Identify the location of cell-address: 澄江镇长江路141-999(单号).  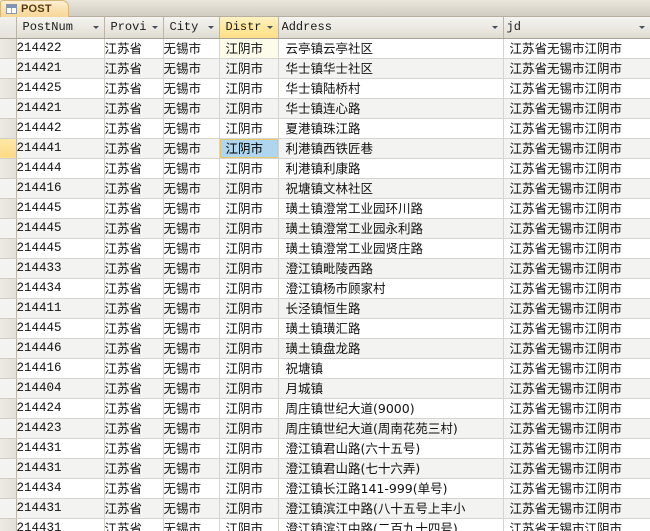
(391, 488).